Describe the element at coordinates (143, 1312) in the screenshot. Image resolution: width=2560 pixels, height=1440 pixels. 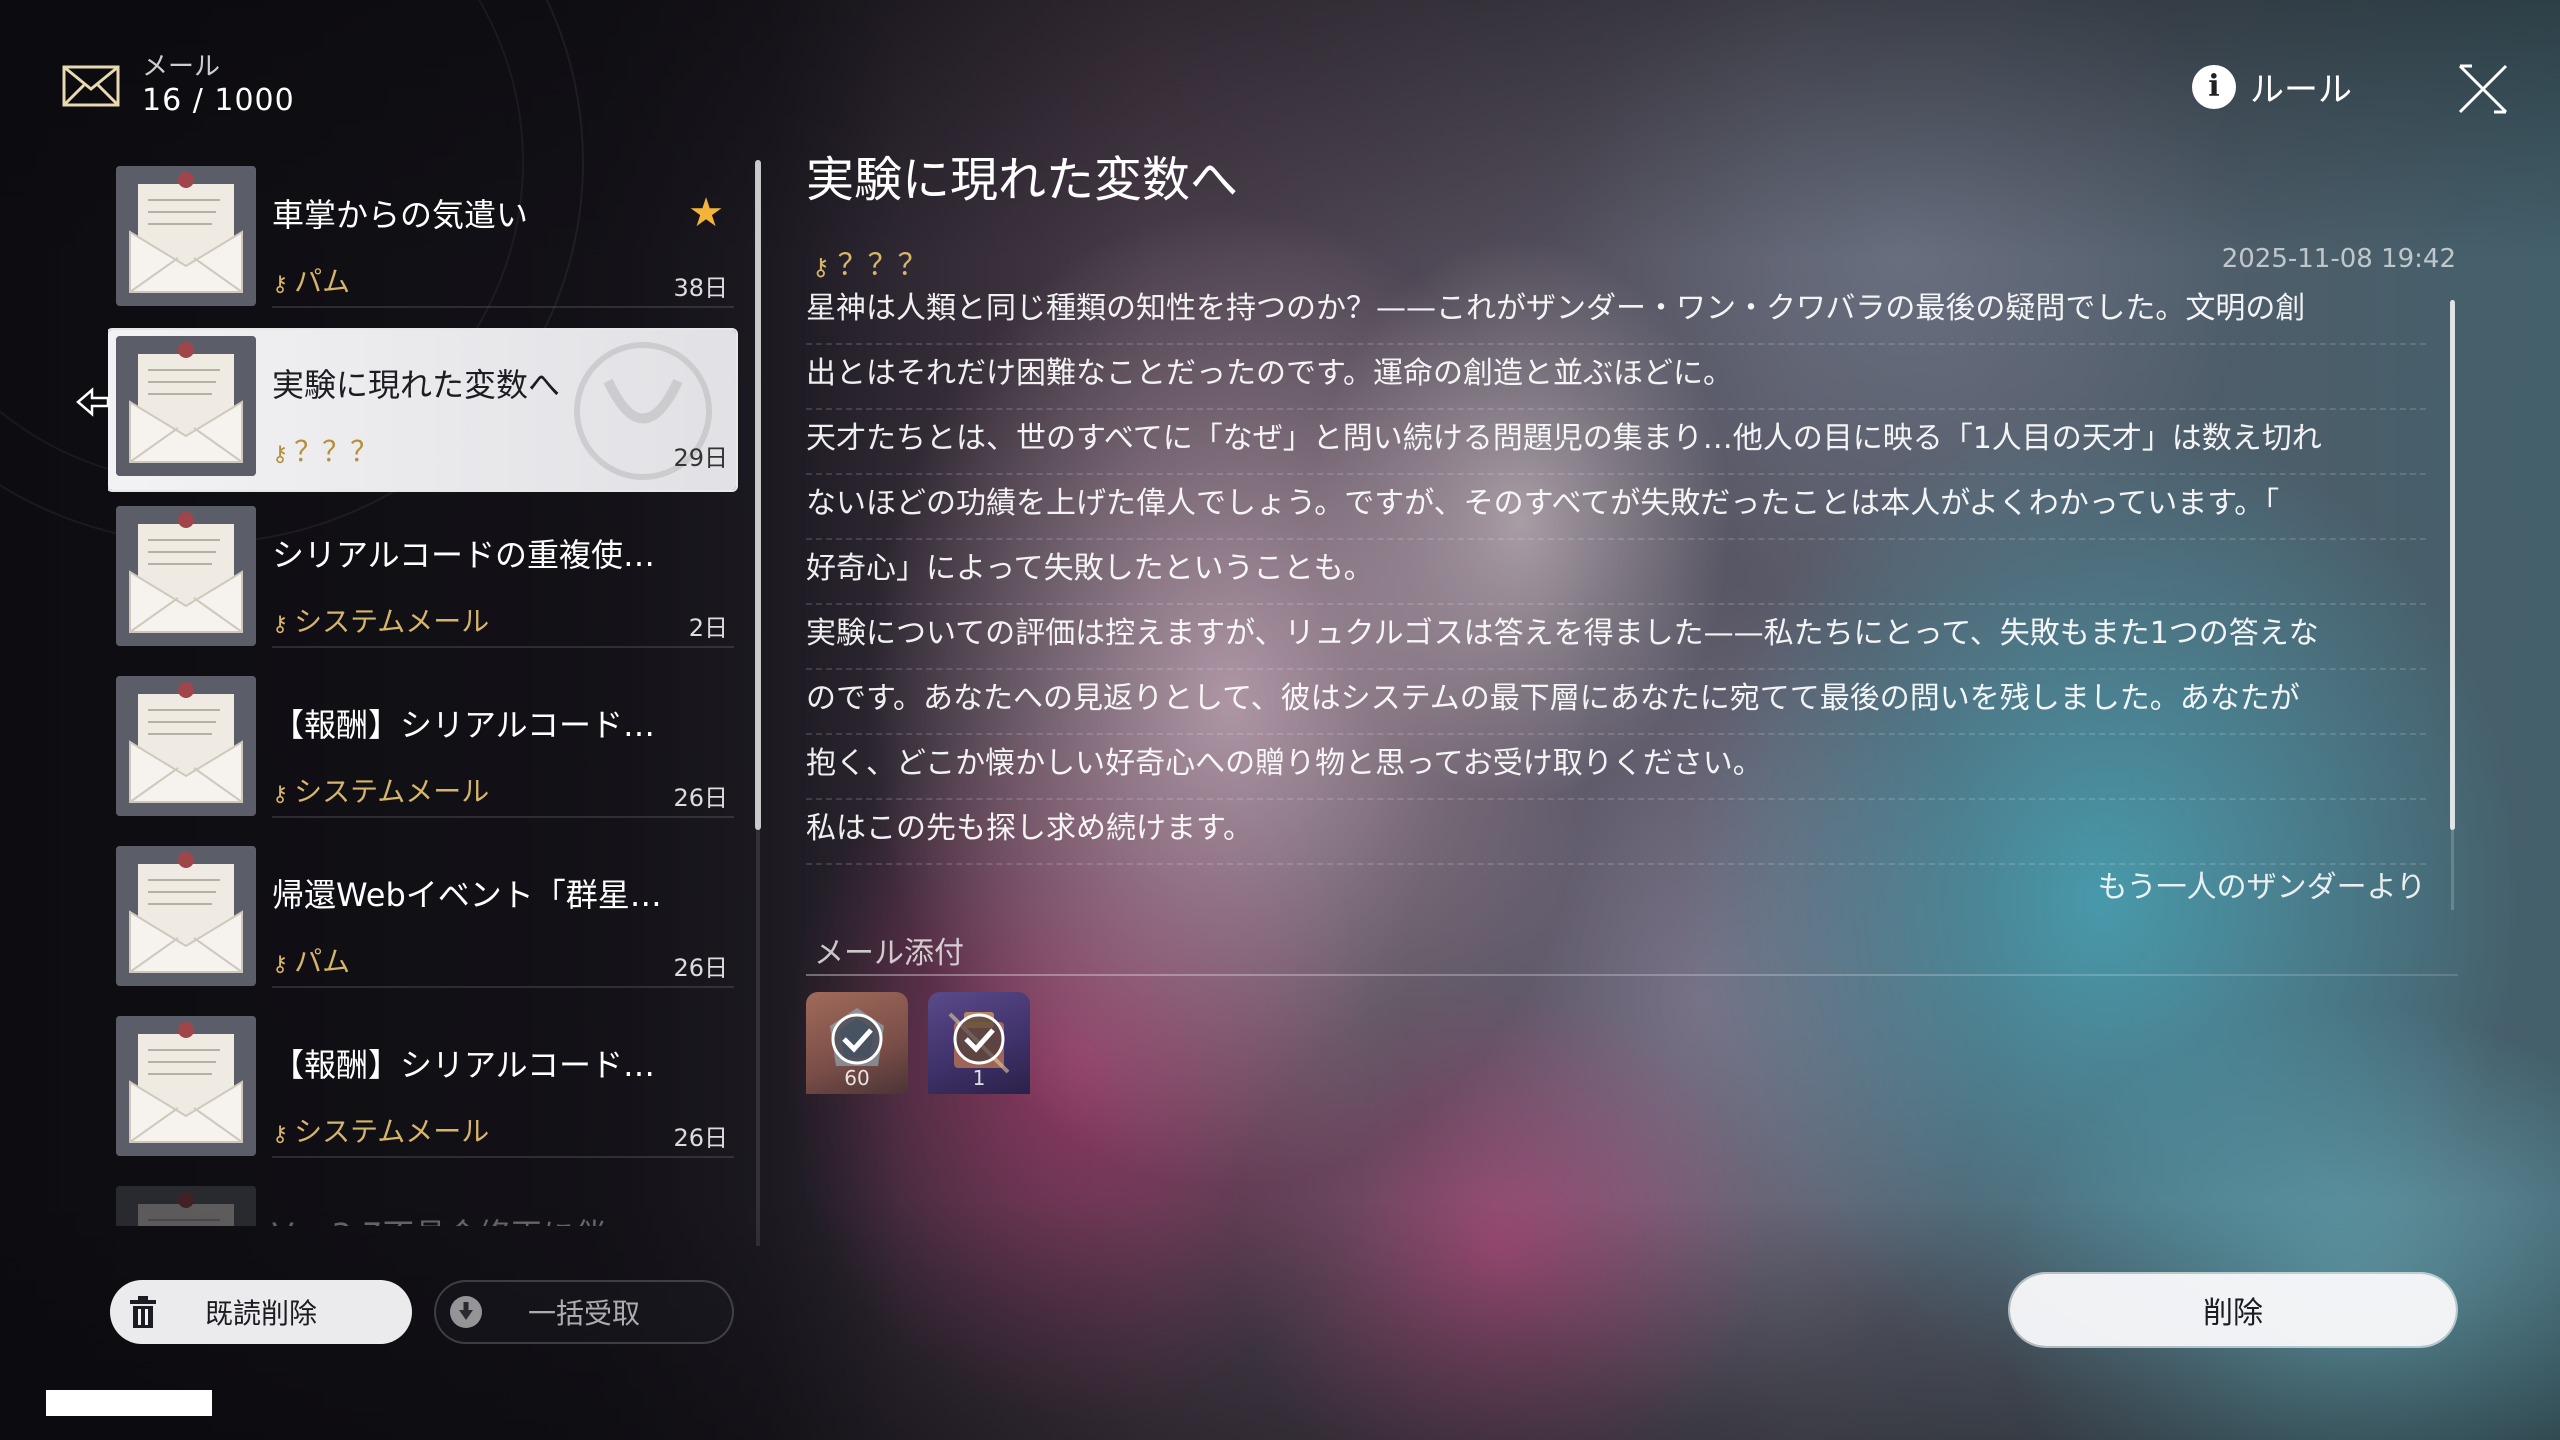
I see `trash-icon` at that location.